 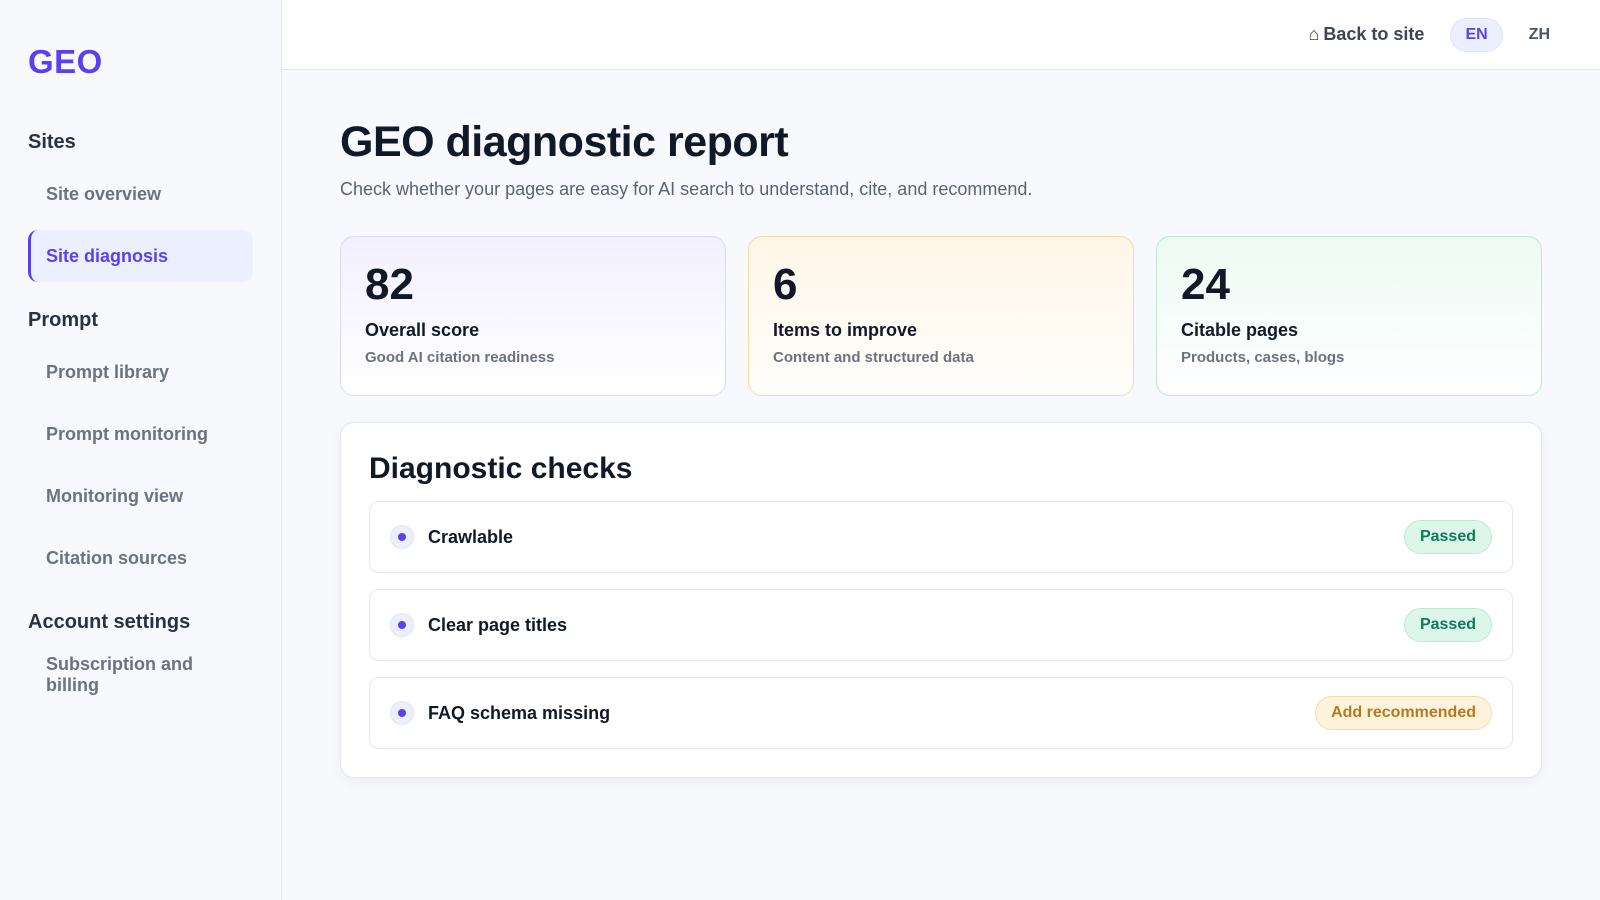 I want to click on check-row-clear-page-titles: Clear page titles Passed, so click(x=941, y=625).